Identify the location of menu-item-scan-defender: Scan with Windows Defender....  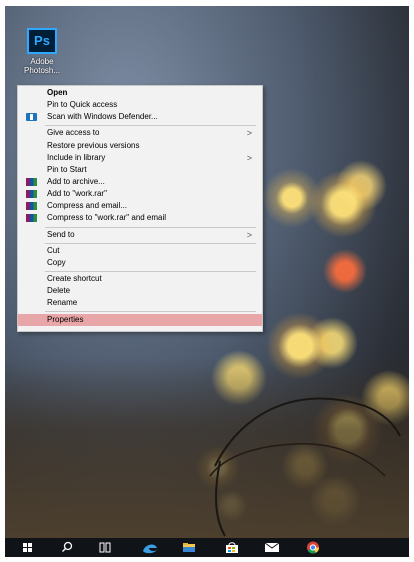
(140, 117).